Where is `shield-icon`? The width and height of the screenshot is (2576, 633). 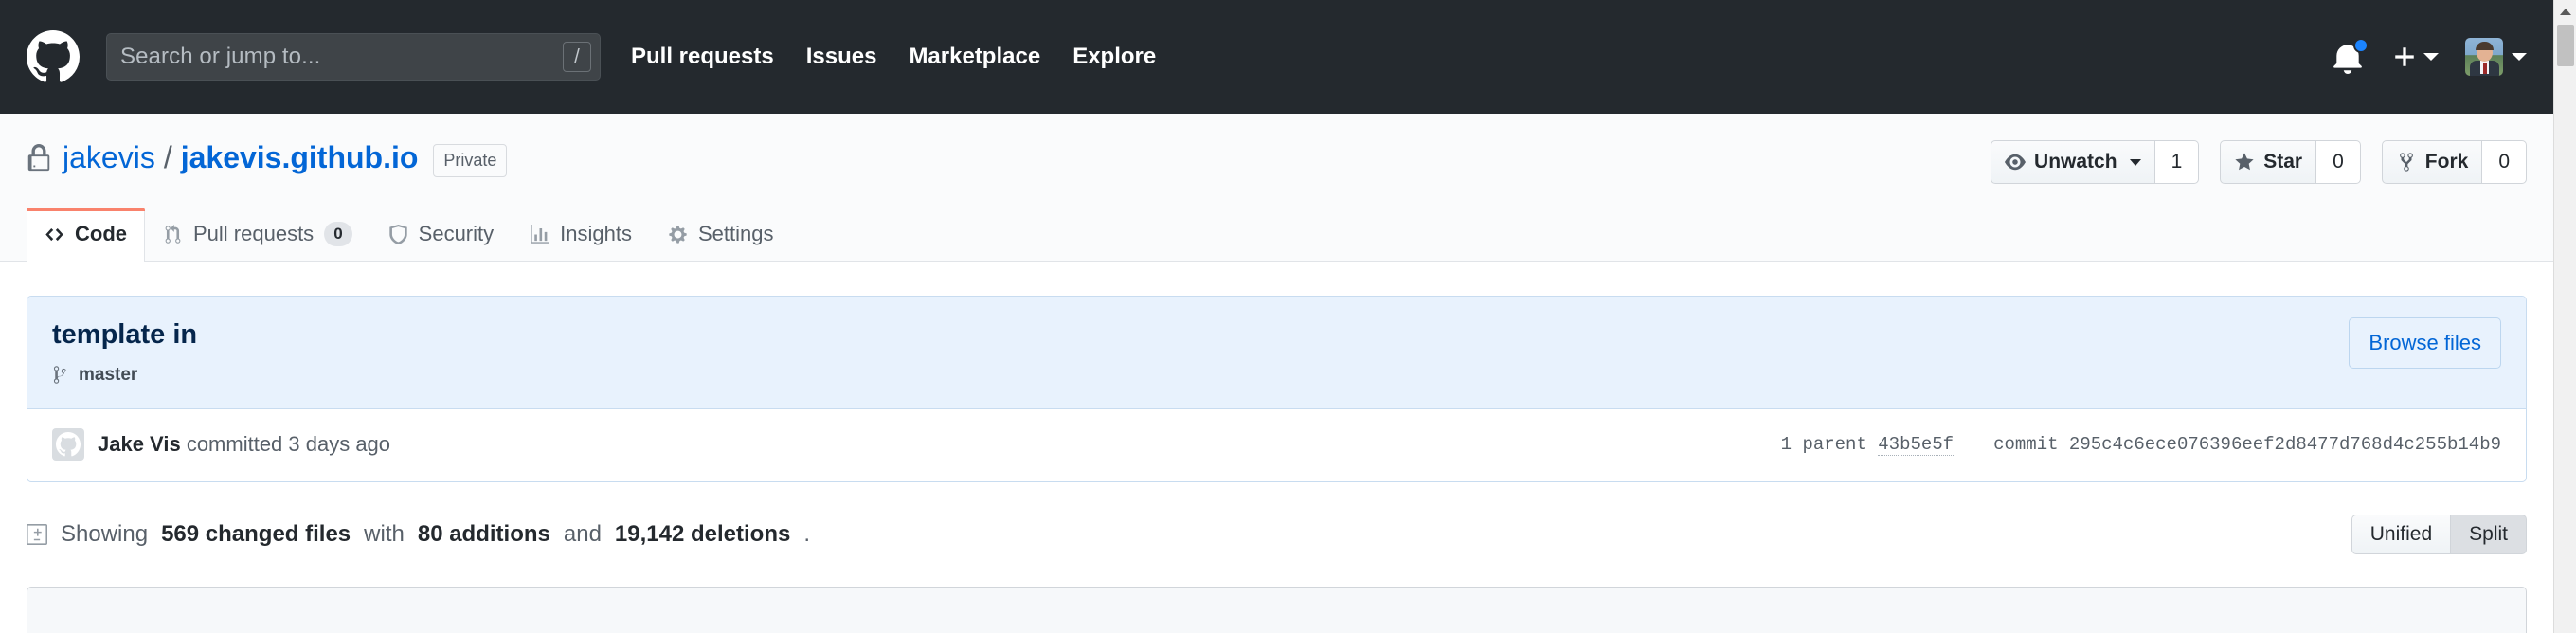 shield-icon is located at coordinates (397, 234).